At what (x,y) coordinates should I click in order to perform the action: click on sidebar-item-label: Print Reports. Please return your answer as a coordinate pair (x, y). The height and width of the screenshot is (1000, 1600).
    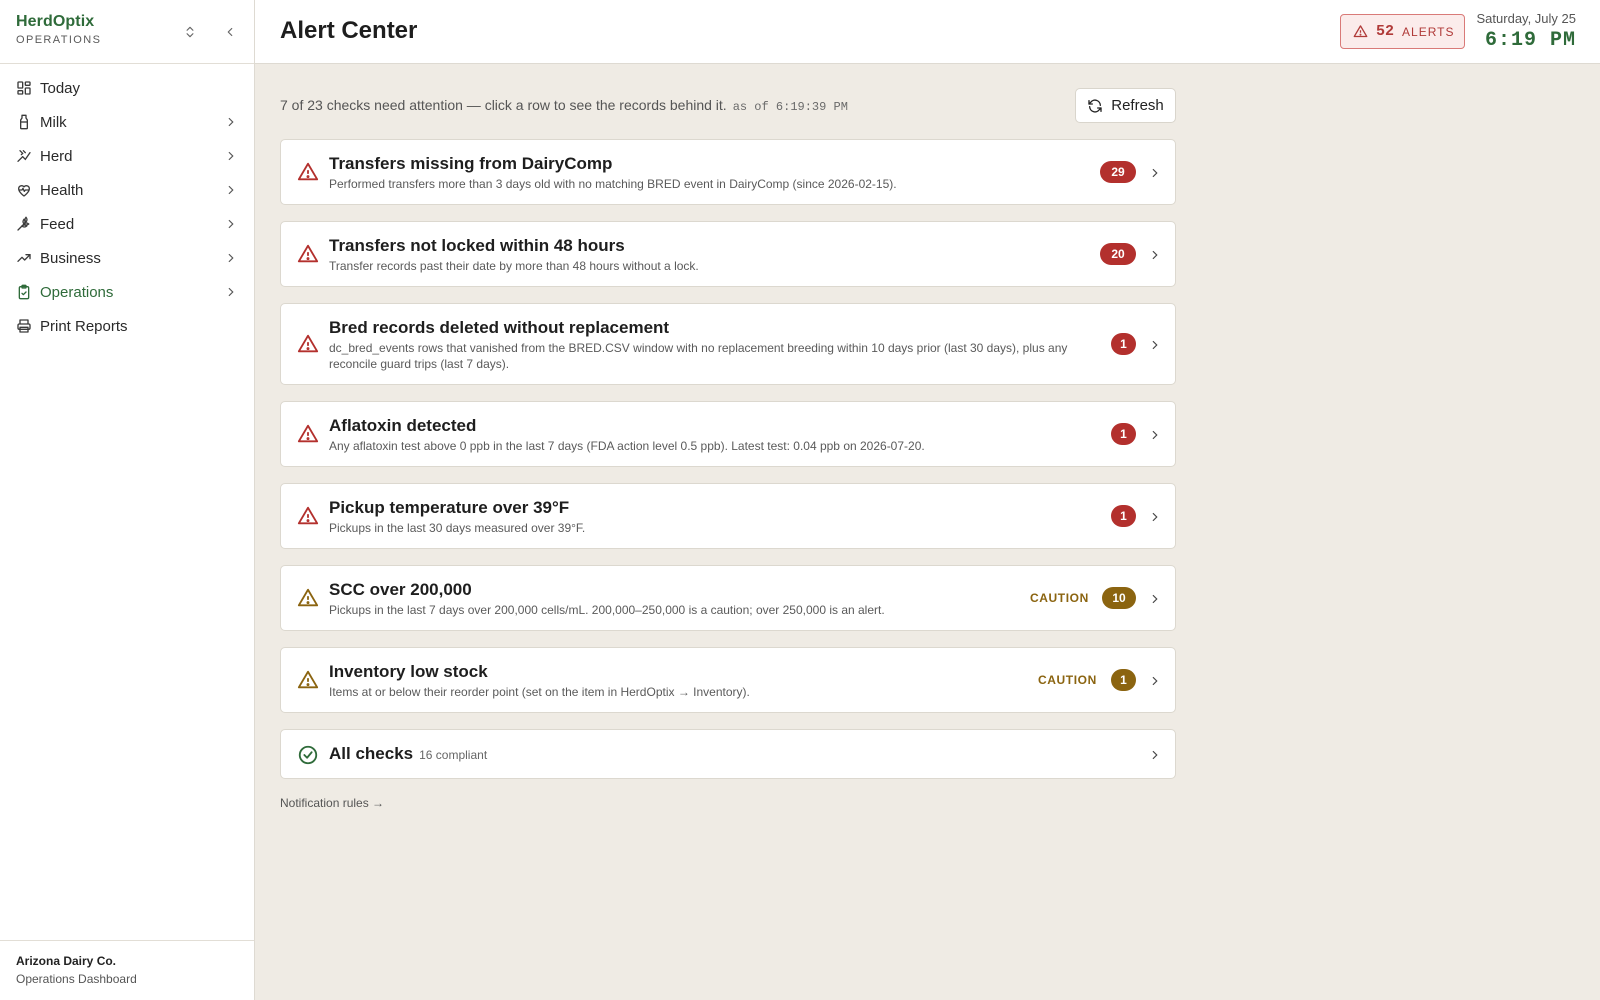
    Looking at the image, I should click on (84, 326).